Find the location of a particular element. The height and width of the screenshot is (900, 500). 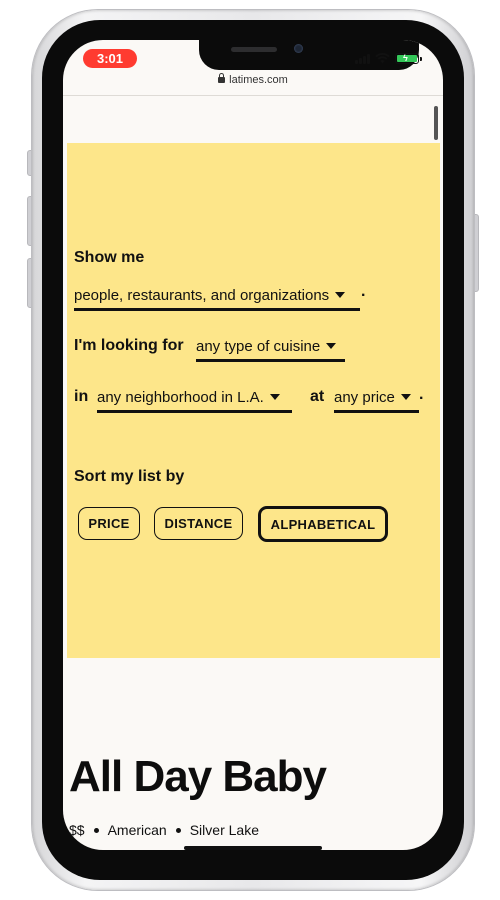

category-dropdown: people, restaurants, and organizations is located at coordinates (217, 299).